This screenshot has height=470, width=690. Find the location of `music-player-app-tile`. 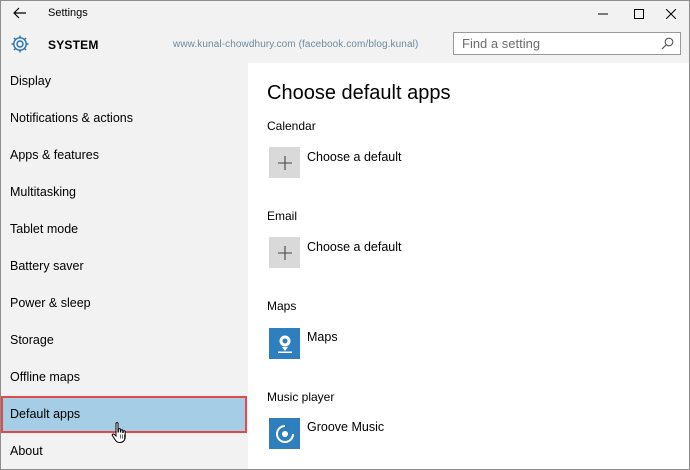

music-player-app-tile is located at coordinates (284, 433).